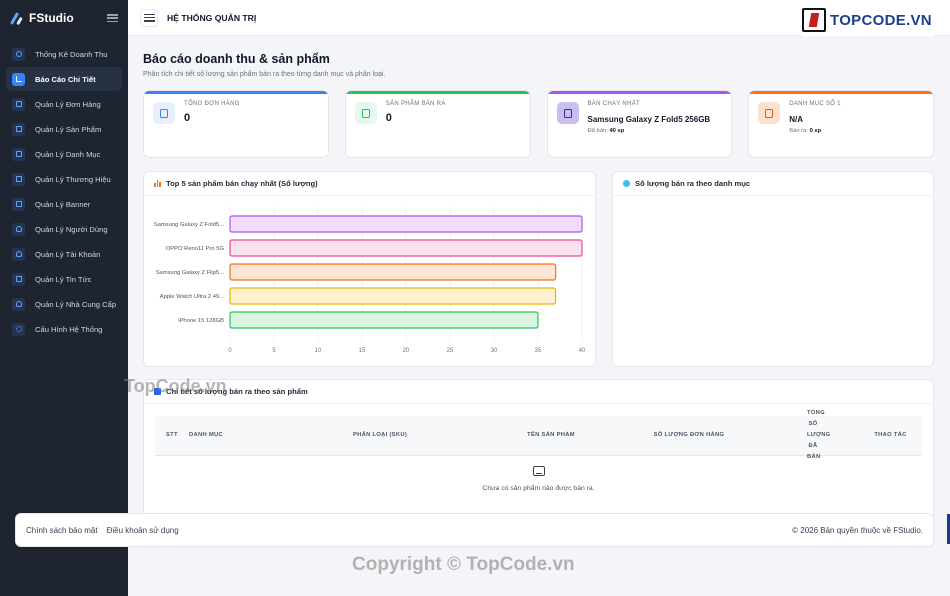 The image size is (950, 596). I want to click on stat-label: DANH MỤC SỐ 1, so click(815, 104).